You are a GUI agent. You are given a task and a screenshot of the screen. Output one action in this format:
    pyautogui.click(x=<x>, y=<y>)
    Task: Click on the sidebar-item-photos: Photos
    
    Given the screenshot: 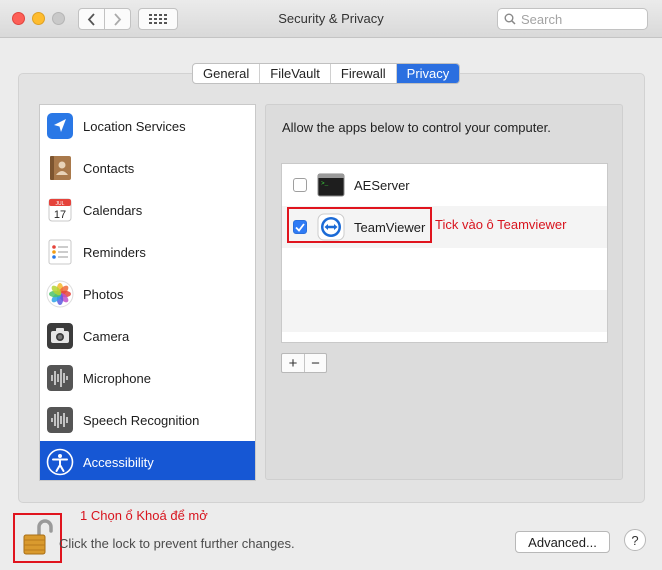 What is the action you would take?
    pyautogui.click(x=147, y=294)
    